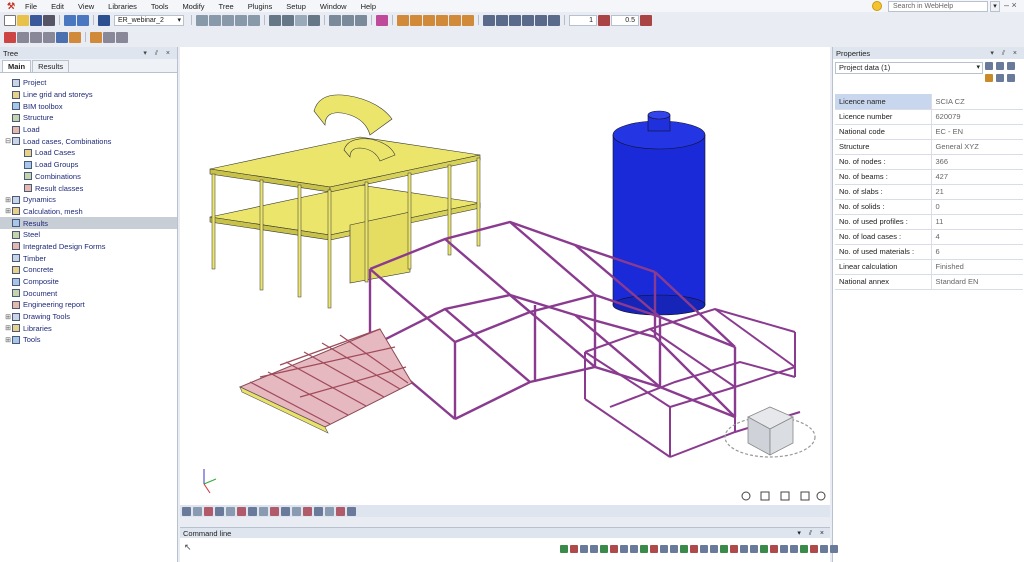  I want to click on tree-item: Composite, so click(88, 282).